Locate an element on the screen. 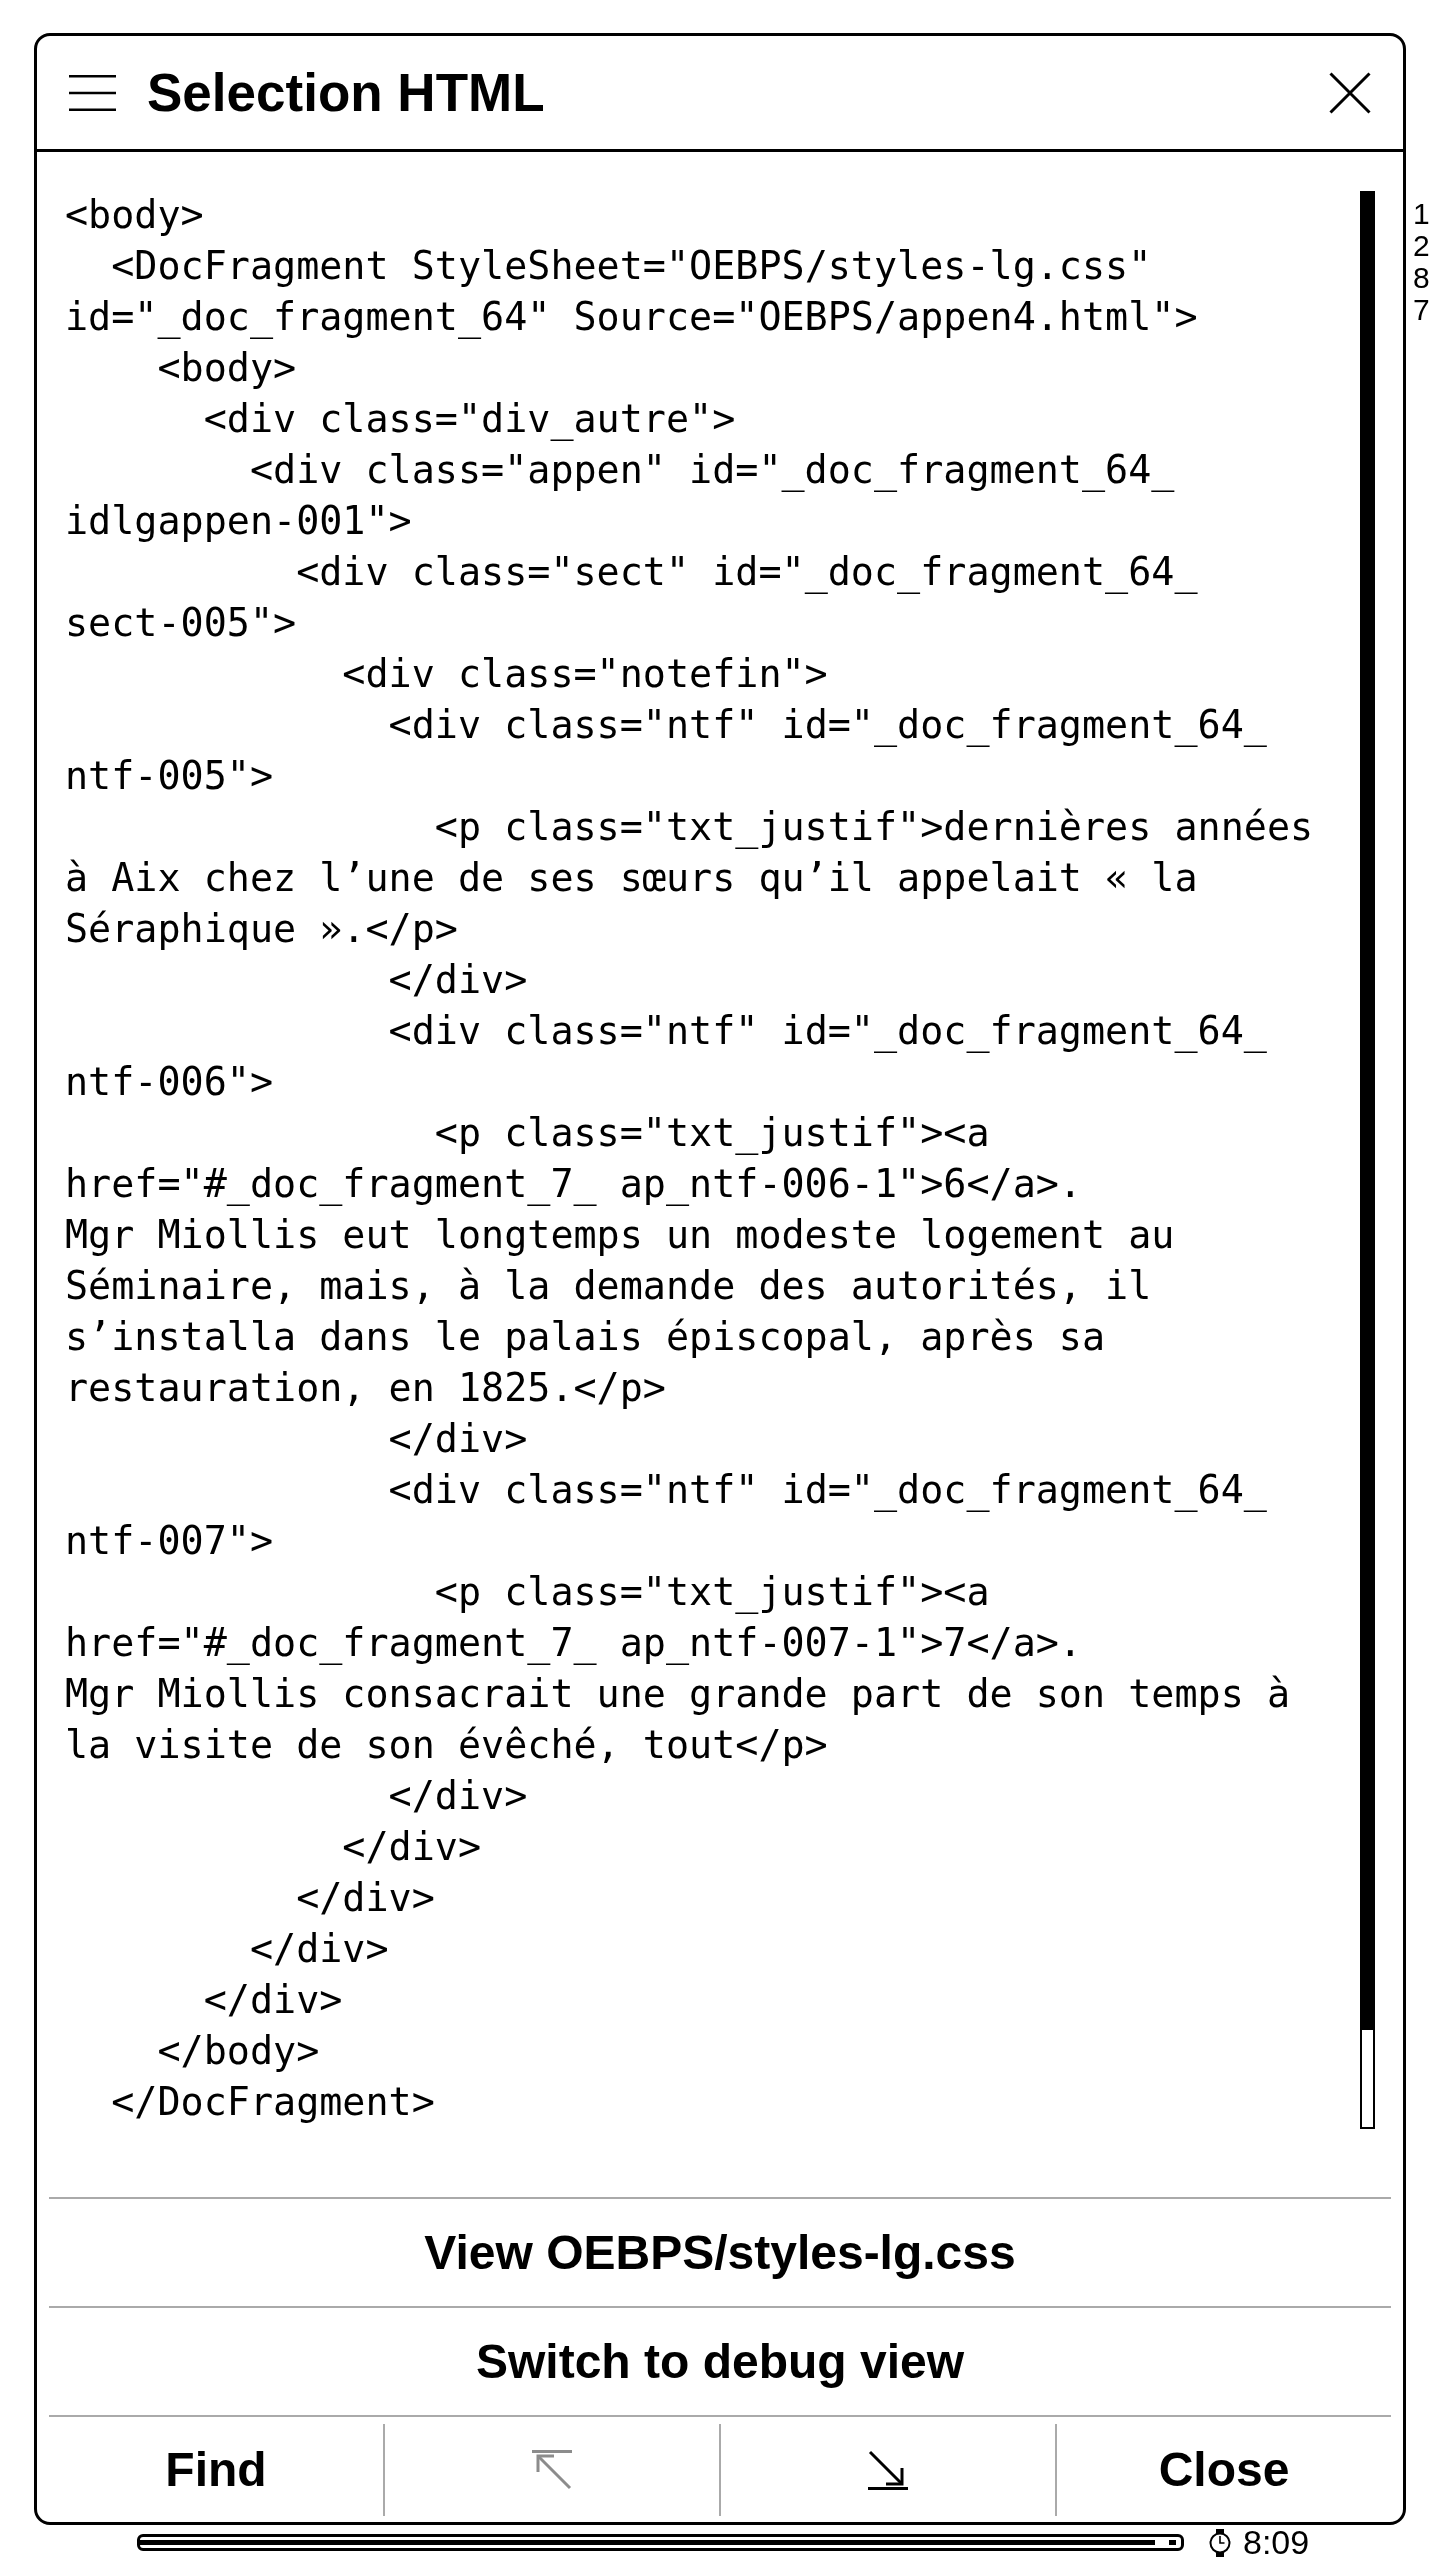 This screenshot has height=2560, width=1440. code-line: id="_doc_fragment_64" Source="OEBPS/appen4.html"> is located at coordinates (631, 316).